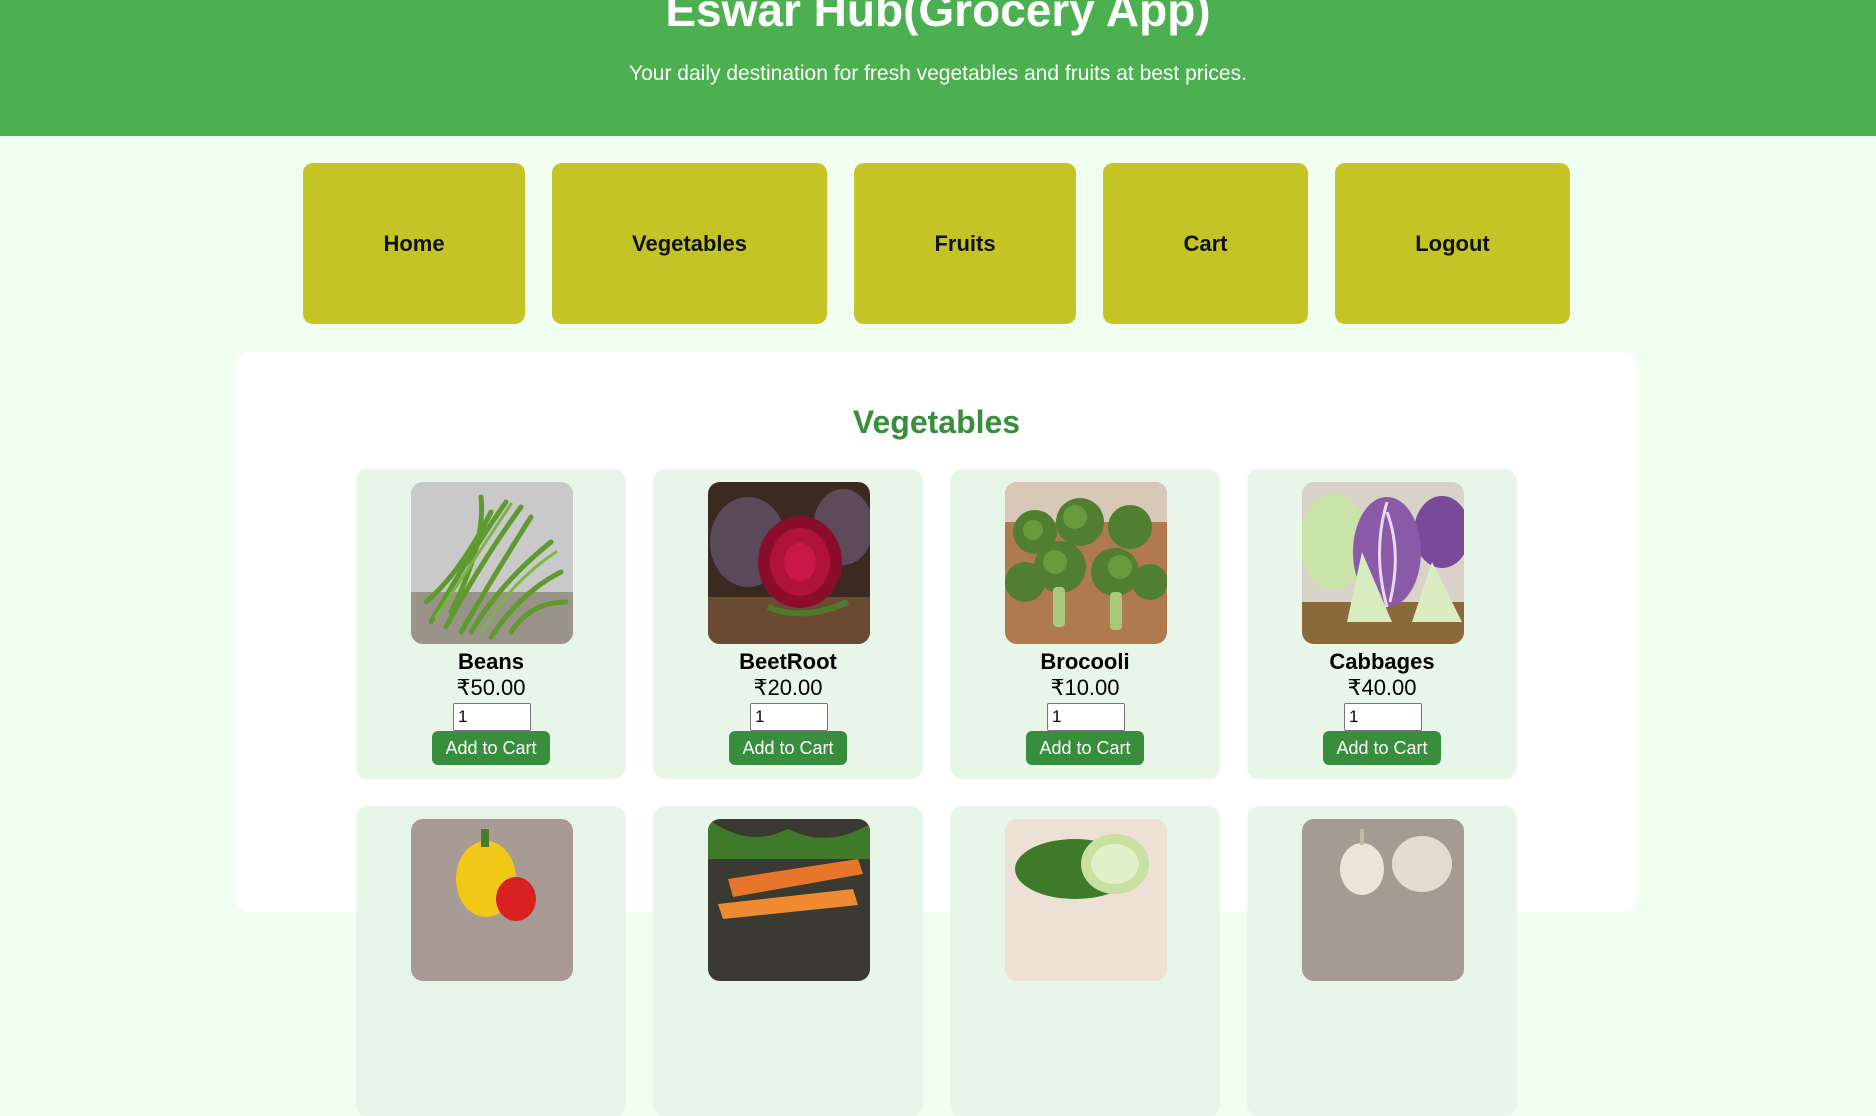 The height and width of the screenshot is (1116, 1876). I want to click on product-card-bell-pepper, so click(491, 961).